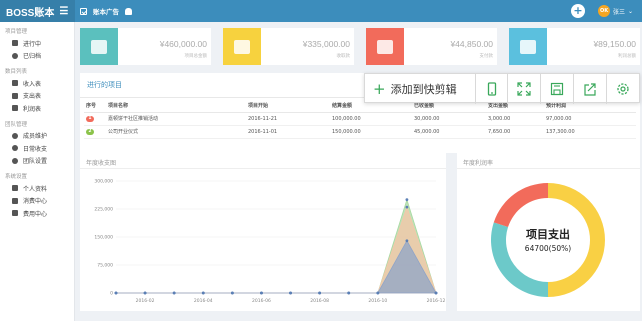 The width and height of the screenshot is (642, 321). What do you see at coordinates (95, 106) in the screenshot?
I see `column-header: 序号` at bounding box center [95, 106].